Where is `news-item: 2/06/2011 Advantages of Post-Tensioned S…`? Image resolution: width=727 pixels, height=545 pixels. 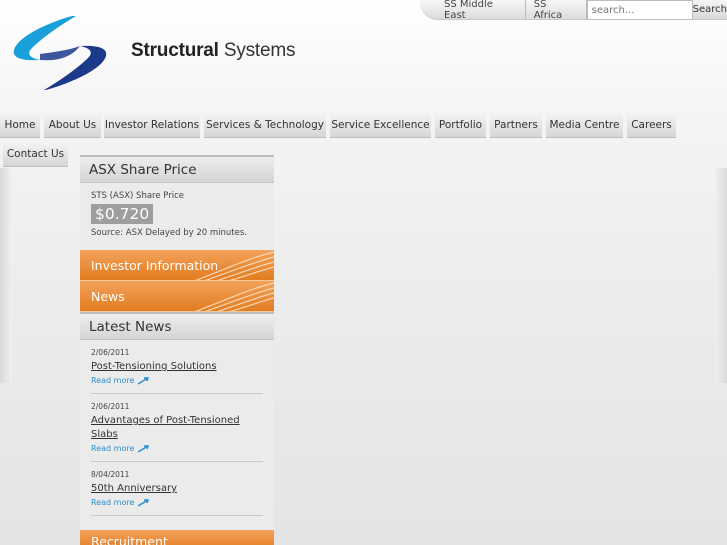 news-item: 2/06/2011 Advantages of Post-Tensioned S… is located at coordinates (177, 428).